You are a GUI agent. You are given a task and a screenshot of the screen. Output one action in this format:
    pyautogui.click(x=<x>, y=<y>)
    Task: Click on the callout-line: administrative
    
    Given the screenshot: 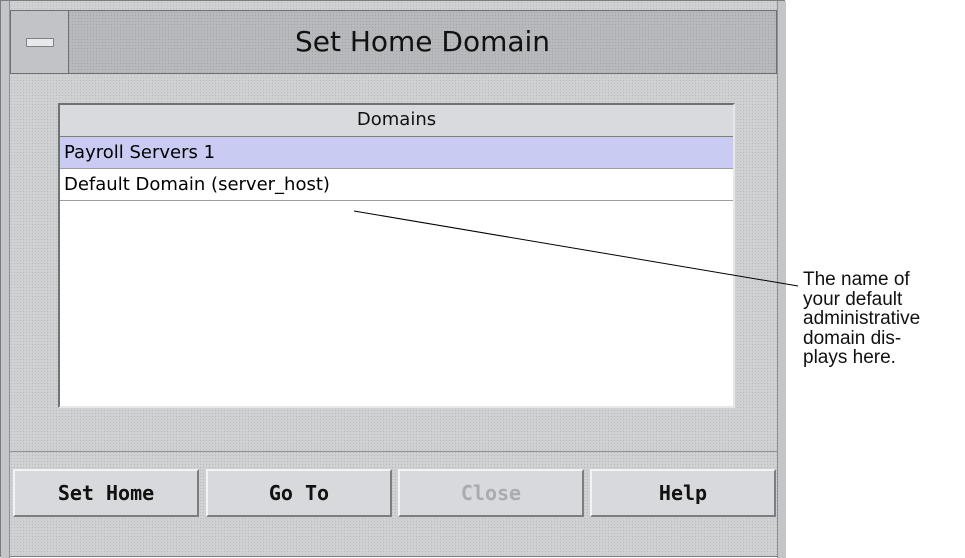 What is the action you would take?
    pyautogui.click(x=862, y=318)
    